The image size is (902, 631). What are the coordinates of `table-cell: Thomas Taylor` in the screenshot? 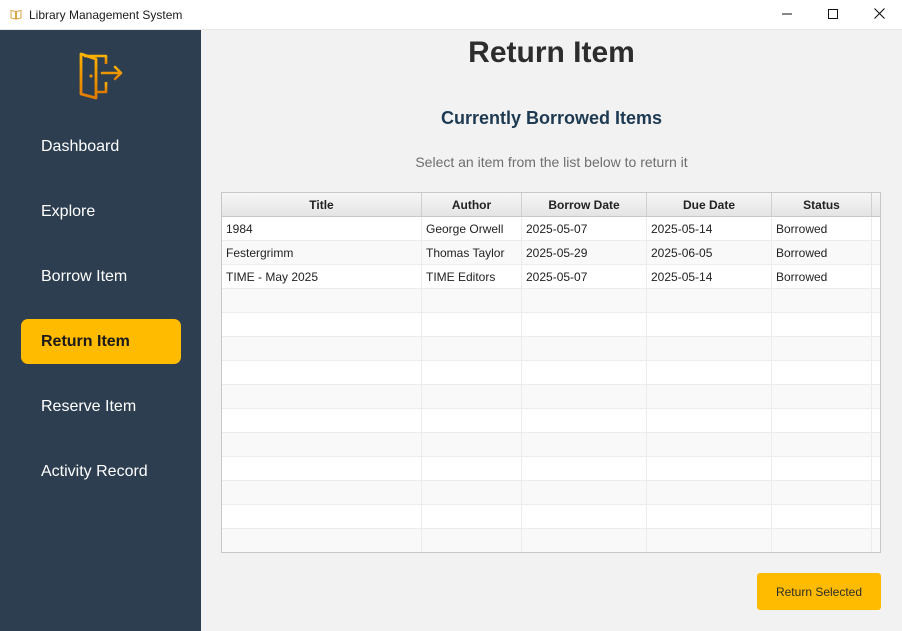 It's located at (472, 252).